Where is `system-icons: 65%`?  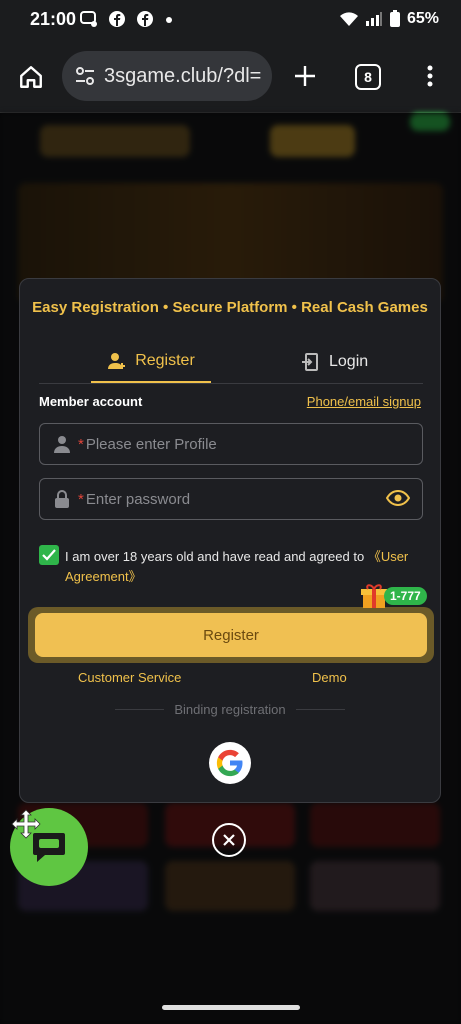
system-icons: 65% is located at coordinates (389, 19).